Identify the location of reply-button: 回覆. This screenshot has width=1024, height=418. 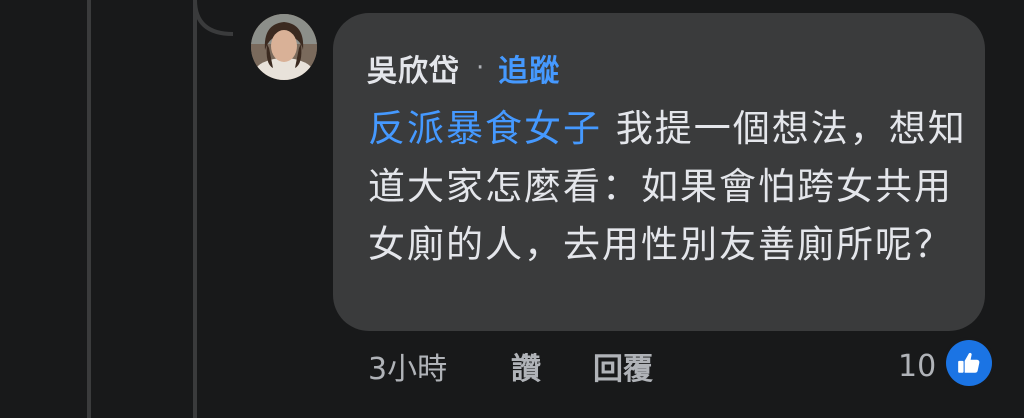
(623, 366).